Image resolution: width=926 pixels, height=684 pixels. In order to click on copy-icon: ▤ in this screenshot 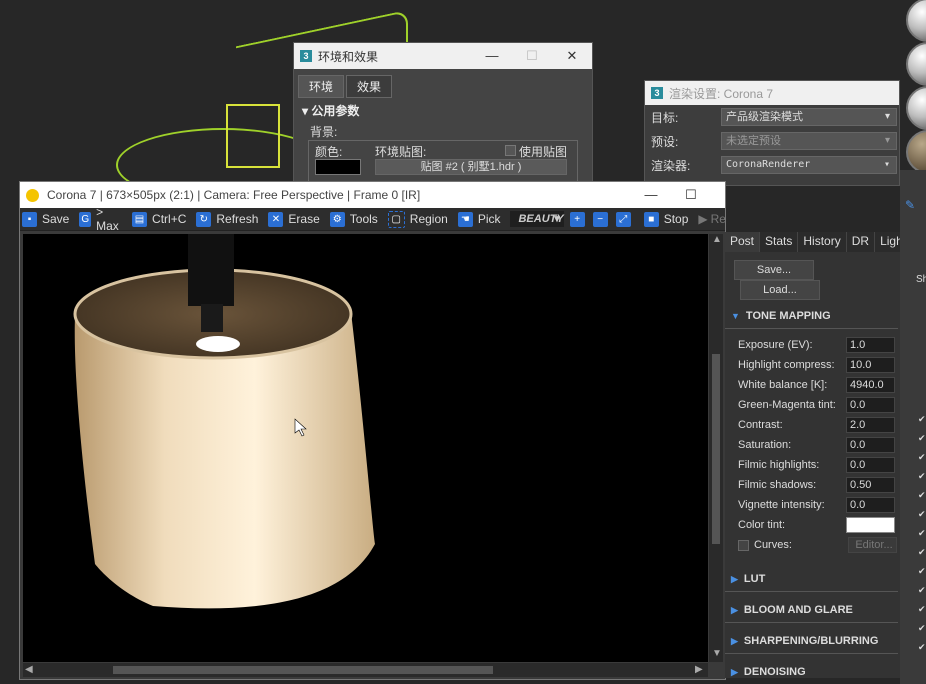, I will do `click(140, 219)`.